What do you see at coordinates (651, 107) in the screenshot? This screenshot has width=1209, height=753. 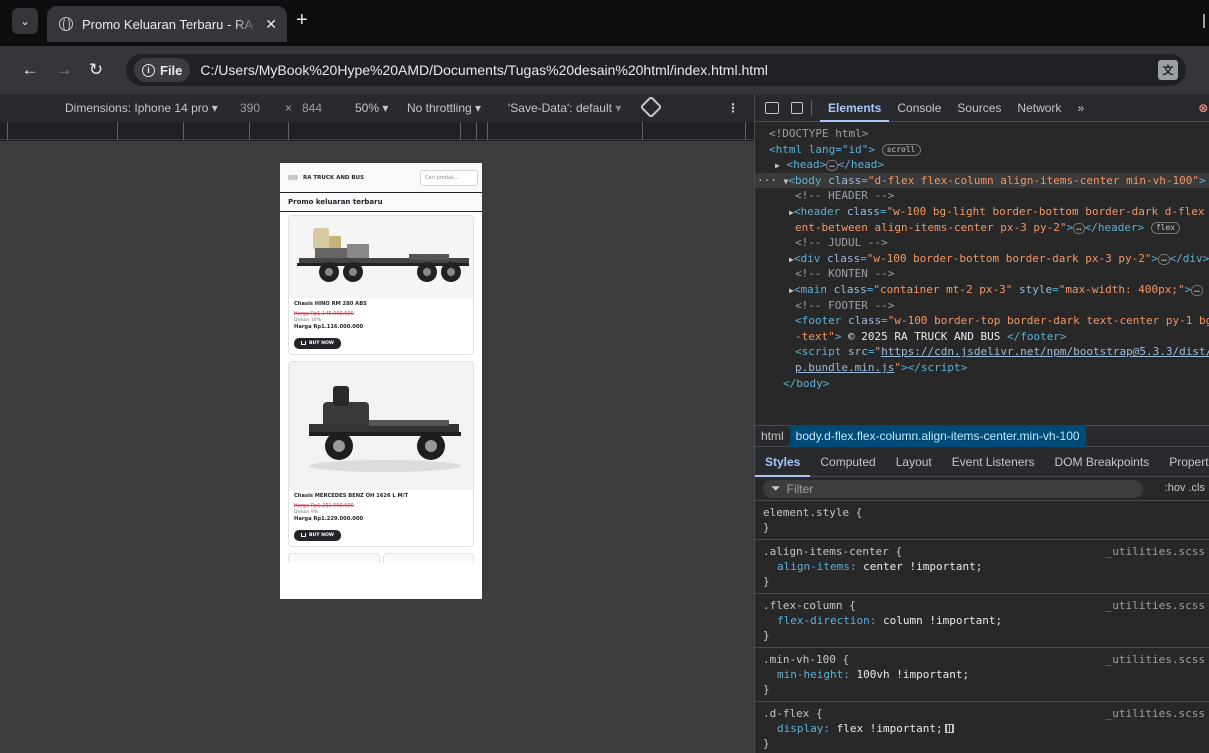 I see `rotate-icon` at bounding box center [651, 107].